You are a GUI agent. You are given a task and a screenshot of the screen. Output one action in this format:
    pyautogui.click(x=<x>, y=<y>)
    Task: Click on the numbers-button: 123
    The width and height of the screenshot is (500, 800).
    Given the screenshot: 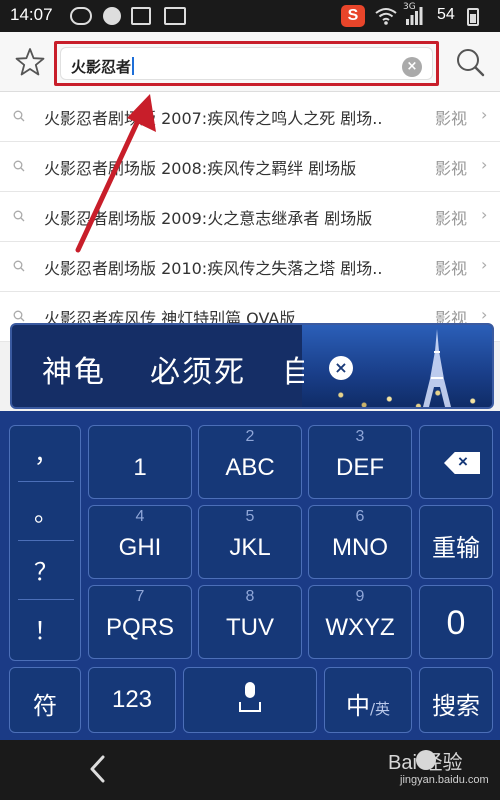 What is the action you would take?
    pyautogui.click(x=132, y=700)
    